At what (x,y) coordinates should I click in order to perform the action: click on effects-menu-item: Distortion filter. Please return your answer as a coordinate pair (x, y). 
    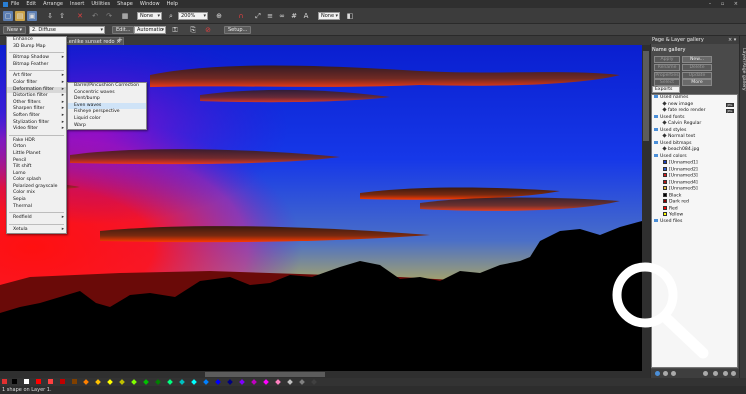
    Looking at the image, I should click on (36, 96).